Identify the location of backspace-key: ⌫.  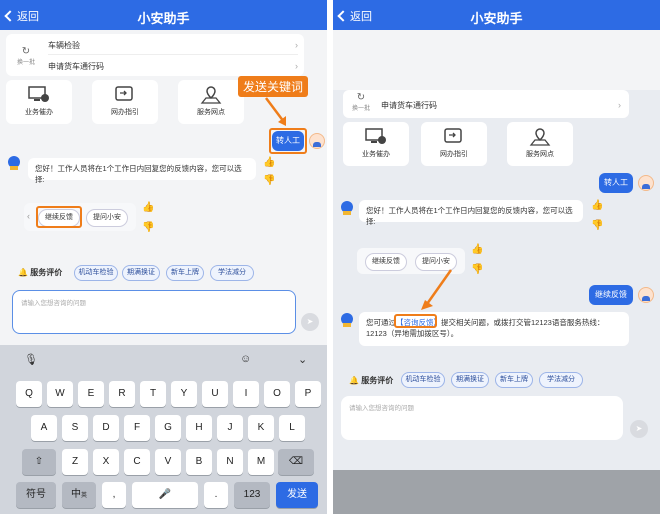
(296, 462).